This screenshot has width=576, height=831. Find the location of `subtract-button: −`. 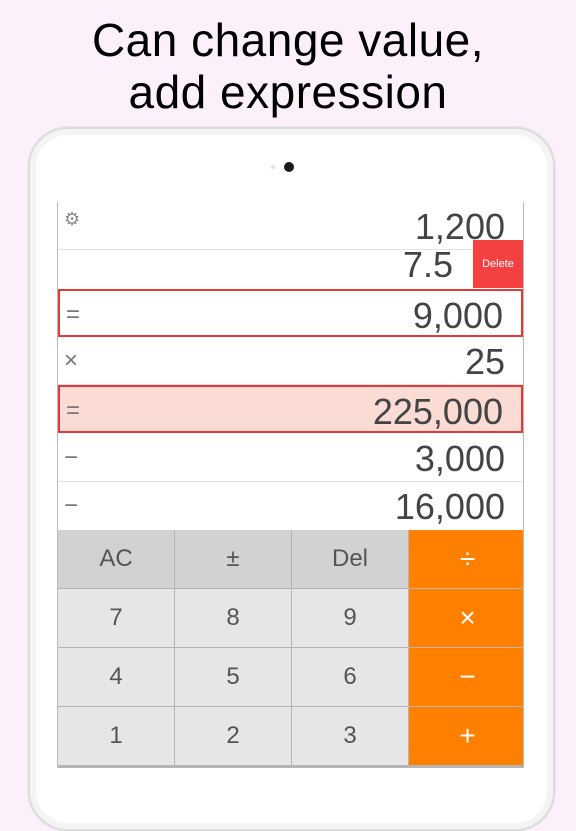

subtract-button: − is located at coordinates (466, 677).